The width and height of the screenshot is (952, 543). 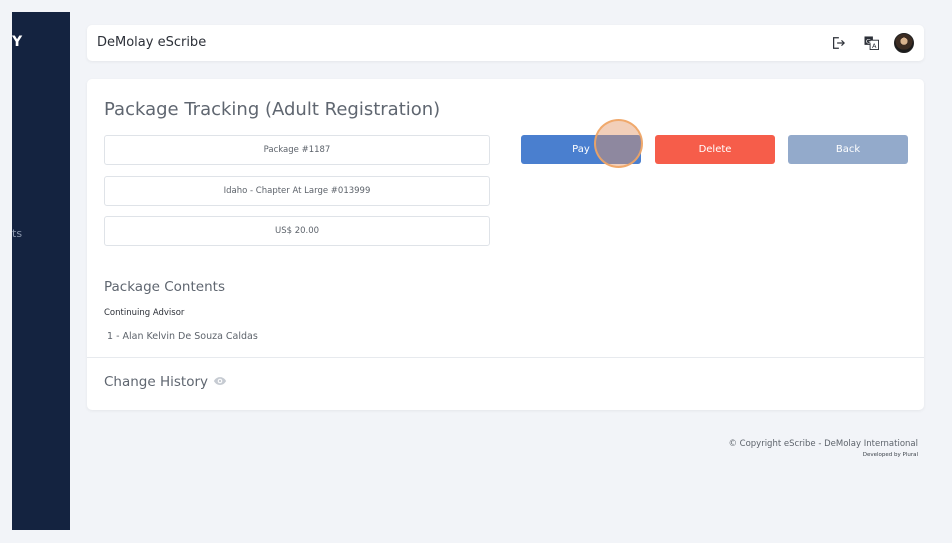 I want to click on eye-icon, so click(x=220, y=382).